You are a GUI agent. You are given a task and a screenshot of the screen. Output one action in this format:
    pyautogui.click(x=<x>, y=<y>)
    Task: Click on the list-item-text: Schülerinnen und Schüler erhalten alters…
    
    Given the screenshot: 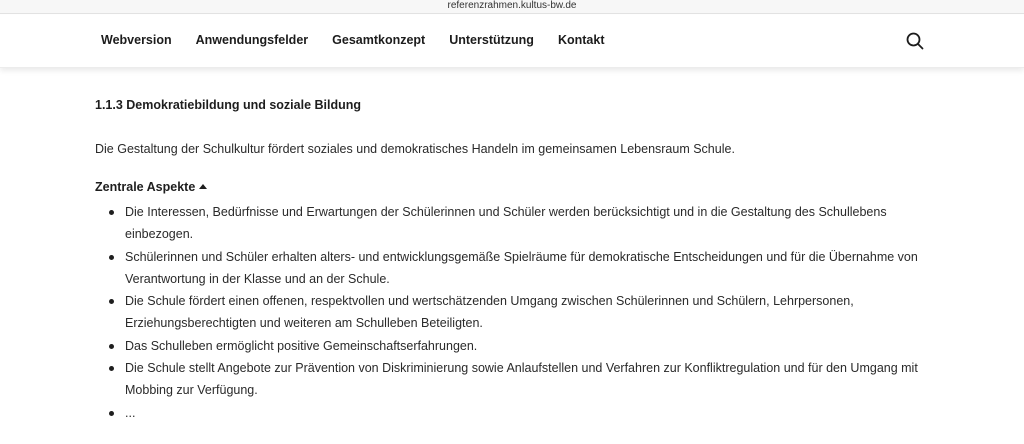 What is the action you would take?
    pyautogui.click(x=521, y=267)
    